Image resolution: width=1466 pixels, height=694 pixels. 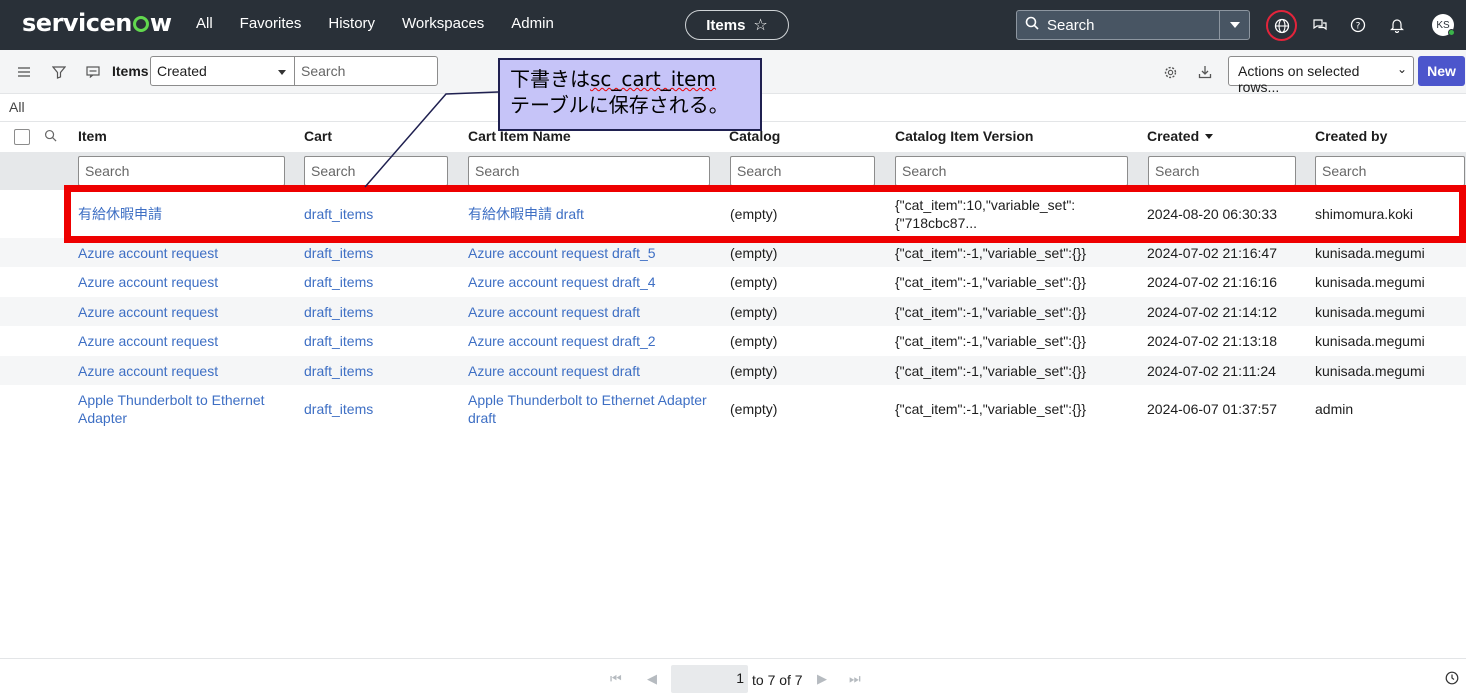 What do you see at coordinates (50, 137) in the screenshot?
I see `column-search-toggle-icon` at bounding box center [50, 137].